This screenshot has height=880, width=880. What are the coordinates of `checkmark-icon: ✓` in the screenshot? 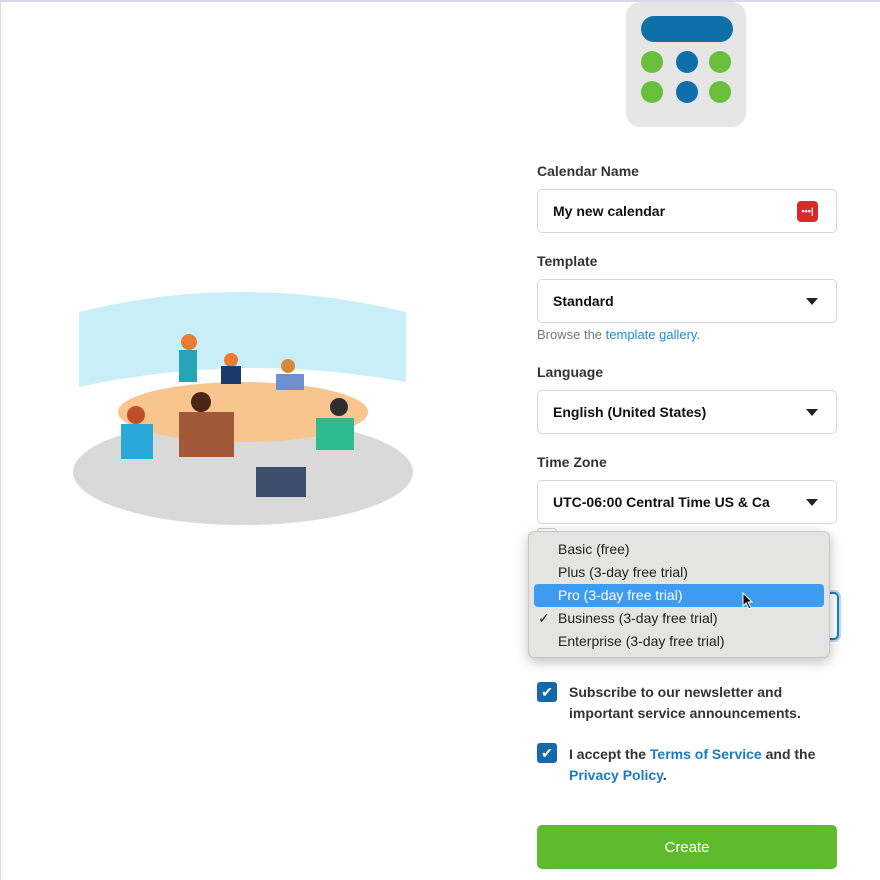 It's located at (544, 618).